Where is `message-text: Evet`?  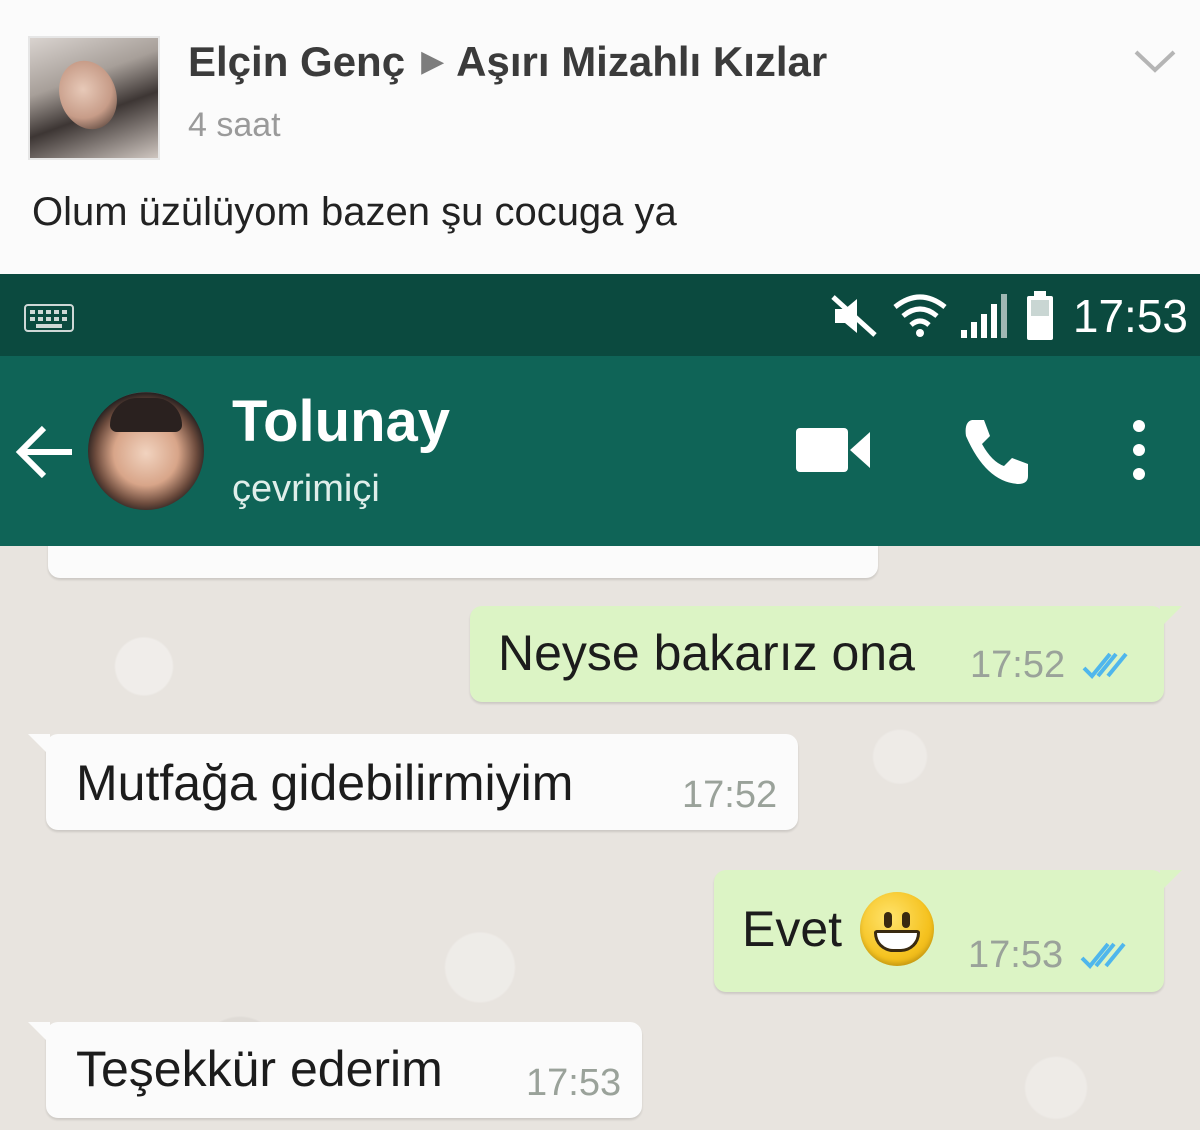
message-text: Evet is located at coordinates (792, 929).